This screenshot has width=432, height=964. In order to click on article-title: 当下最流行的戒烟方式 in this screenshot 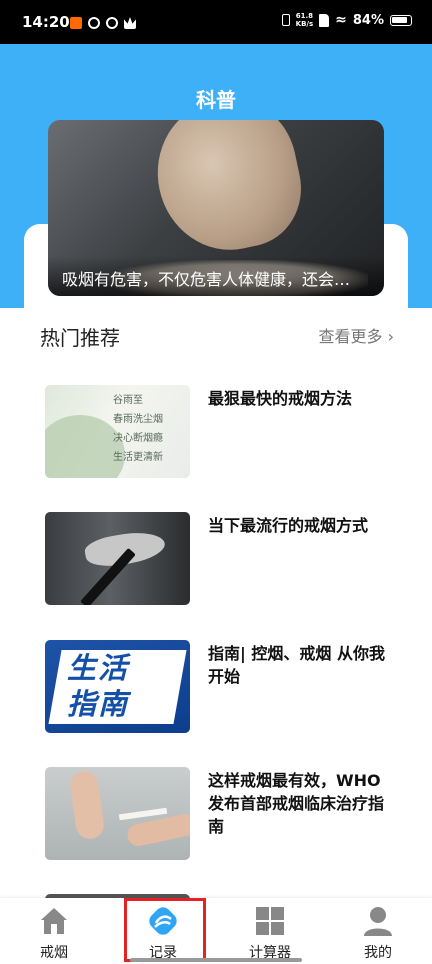, I will do `click(288, 525)`.